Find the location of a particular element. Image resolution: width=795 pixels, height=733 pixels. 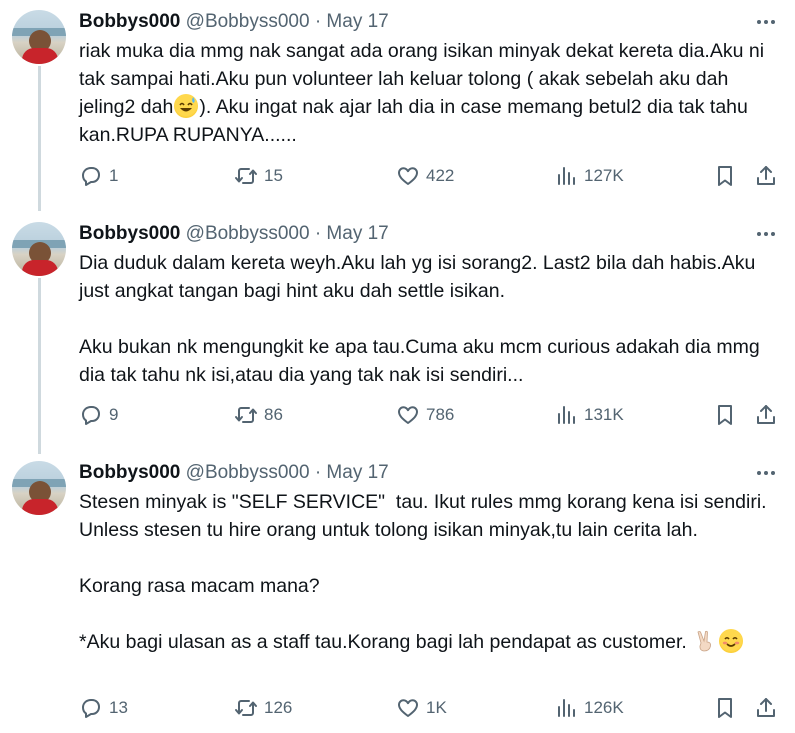

repost-count: 86 is located at coordinates (273, 414).